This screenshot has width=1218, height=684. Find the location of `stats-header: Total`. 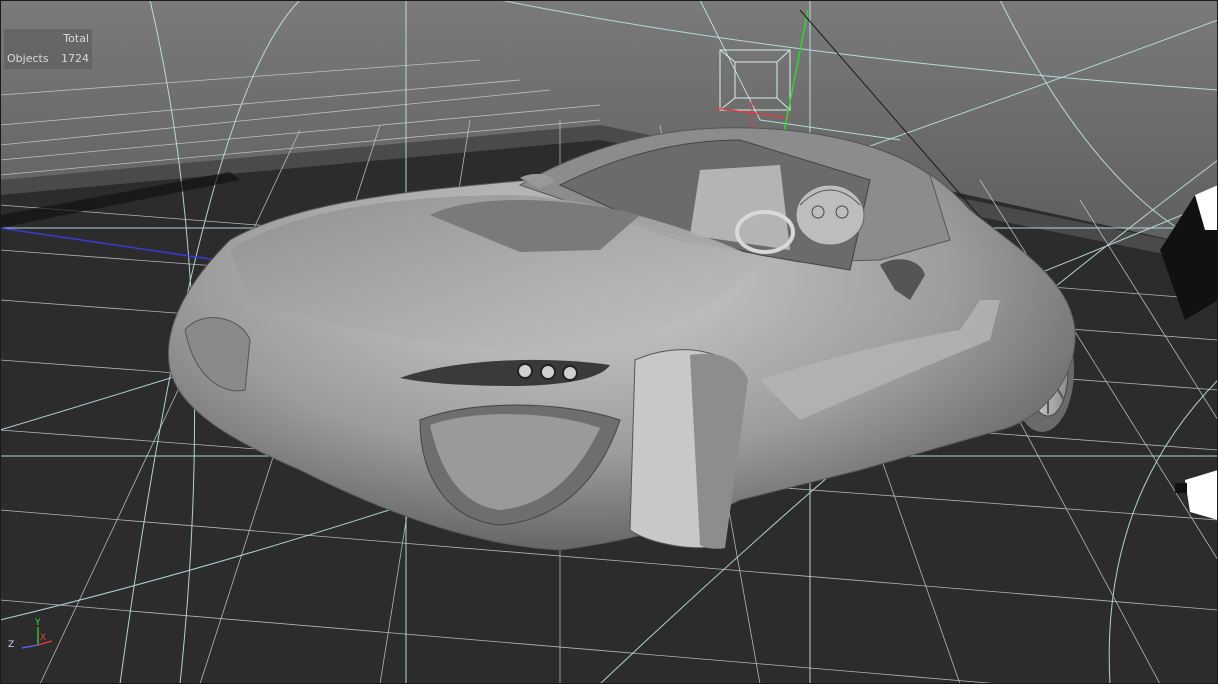

stats-header: Total is located at coordinates (76, 38).